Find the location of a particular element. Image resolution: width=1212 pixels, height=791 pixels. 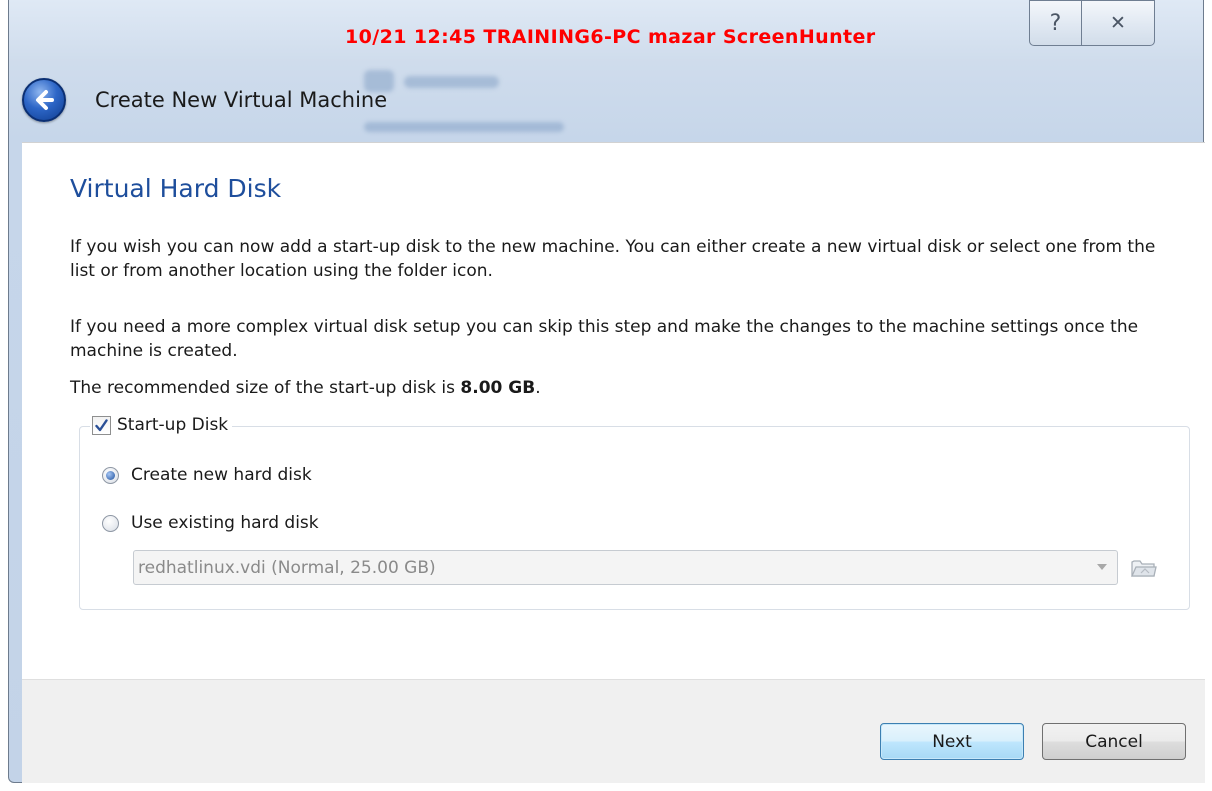

cancel-button: Cancel is located at coordinates (1114, 741).